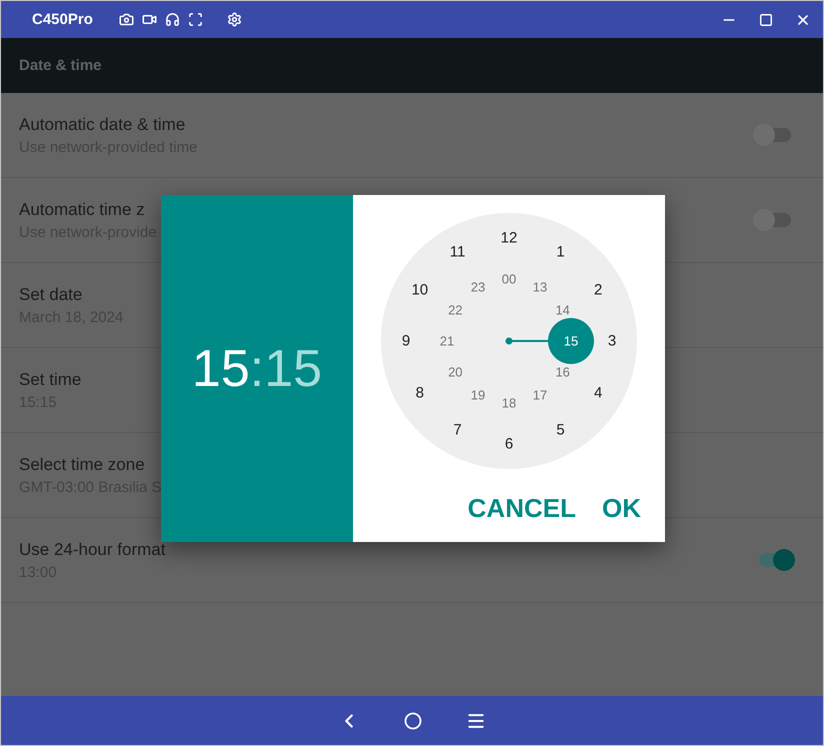 The width and height of the screenshot is (824, 746). Describe the element at coordinates (195, 19) in the screenshot. I see `fullscreen-icon` at that location.